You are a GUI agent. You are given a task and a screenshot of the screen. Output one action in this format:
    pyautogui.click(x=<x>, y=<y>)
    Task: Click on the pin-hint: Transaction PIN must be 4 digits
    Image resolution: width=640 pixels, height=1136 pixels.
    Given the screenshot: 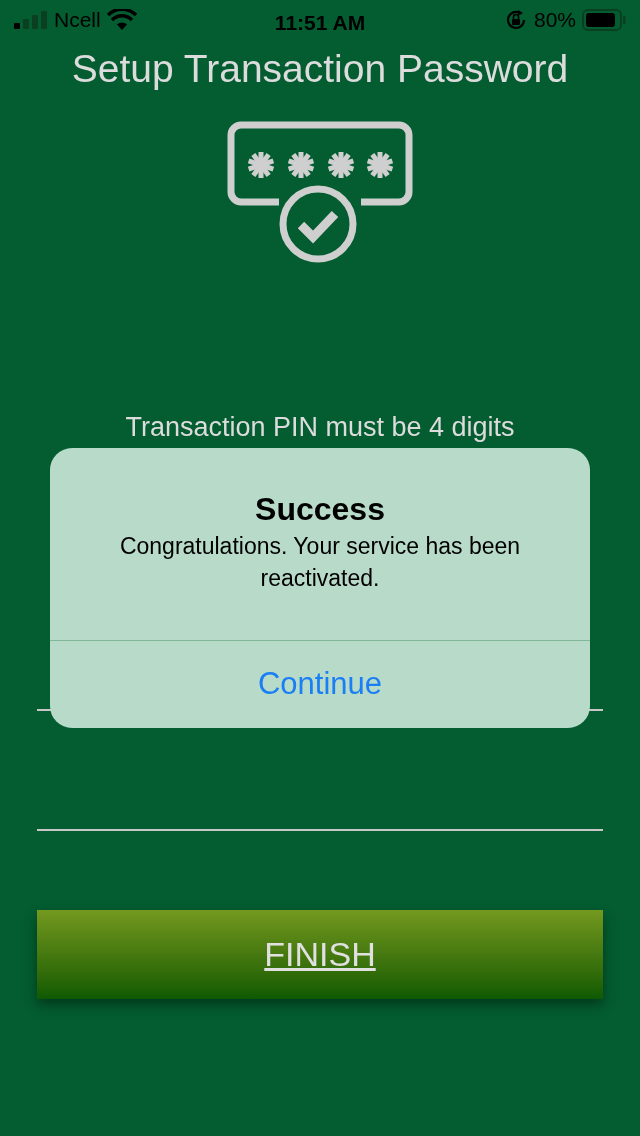 What is the action you would take?
    pyautogui.click(x=320, y=427)
    